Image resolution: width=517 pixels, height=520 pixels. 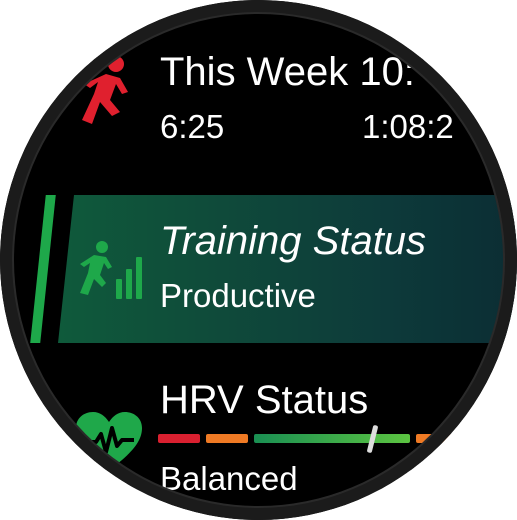 What do you see at coordinates (332, 438) in the screenshot?
I see `hrv-gauge-segment-green` at bounding box center [332, 438].